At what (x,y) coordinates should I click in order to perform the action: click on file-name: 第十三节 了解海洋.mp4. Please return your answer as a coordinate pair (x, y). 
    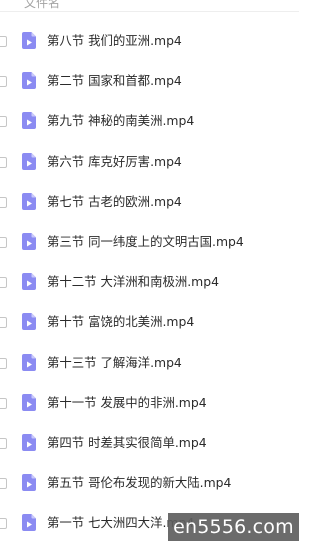
    Looking at the image, I should click on (114, 362).